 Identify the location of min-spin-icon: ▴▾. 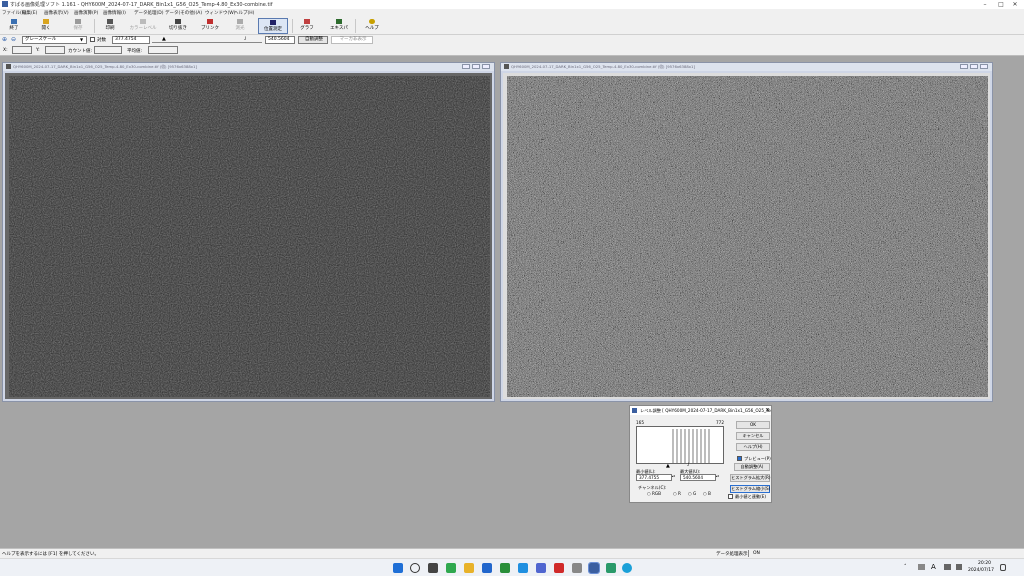
(674, 477).